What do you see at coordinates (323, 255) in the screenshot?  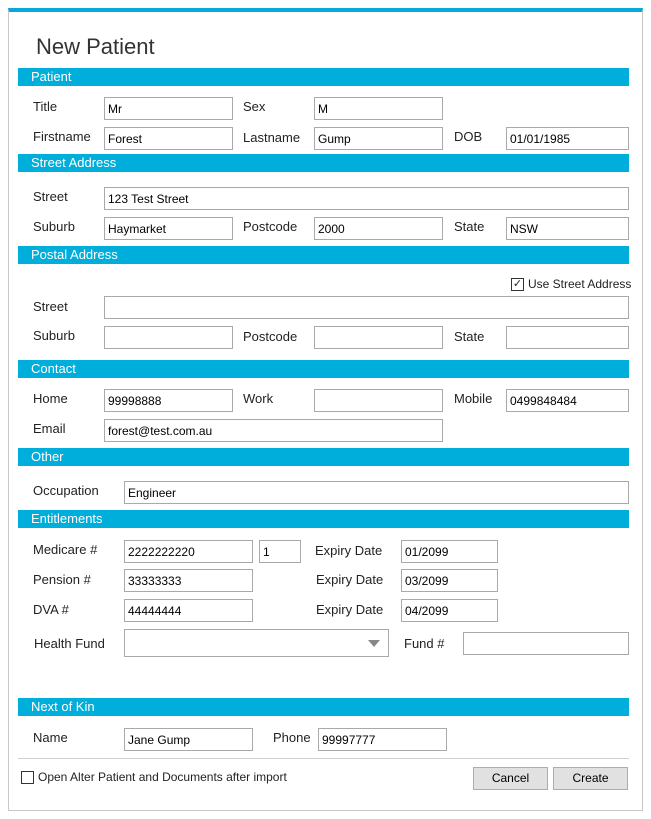 I see `section-header-postal-address: Postal Address` at bounding box center [323, 255].